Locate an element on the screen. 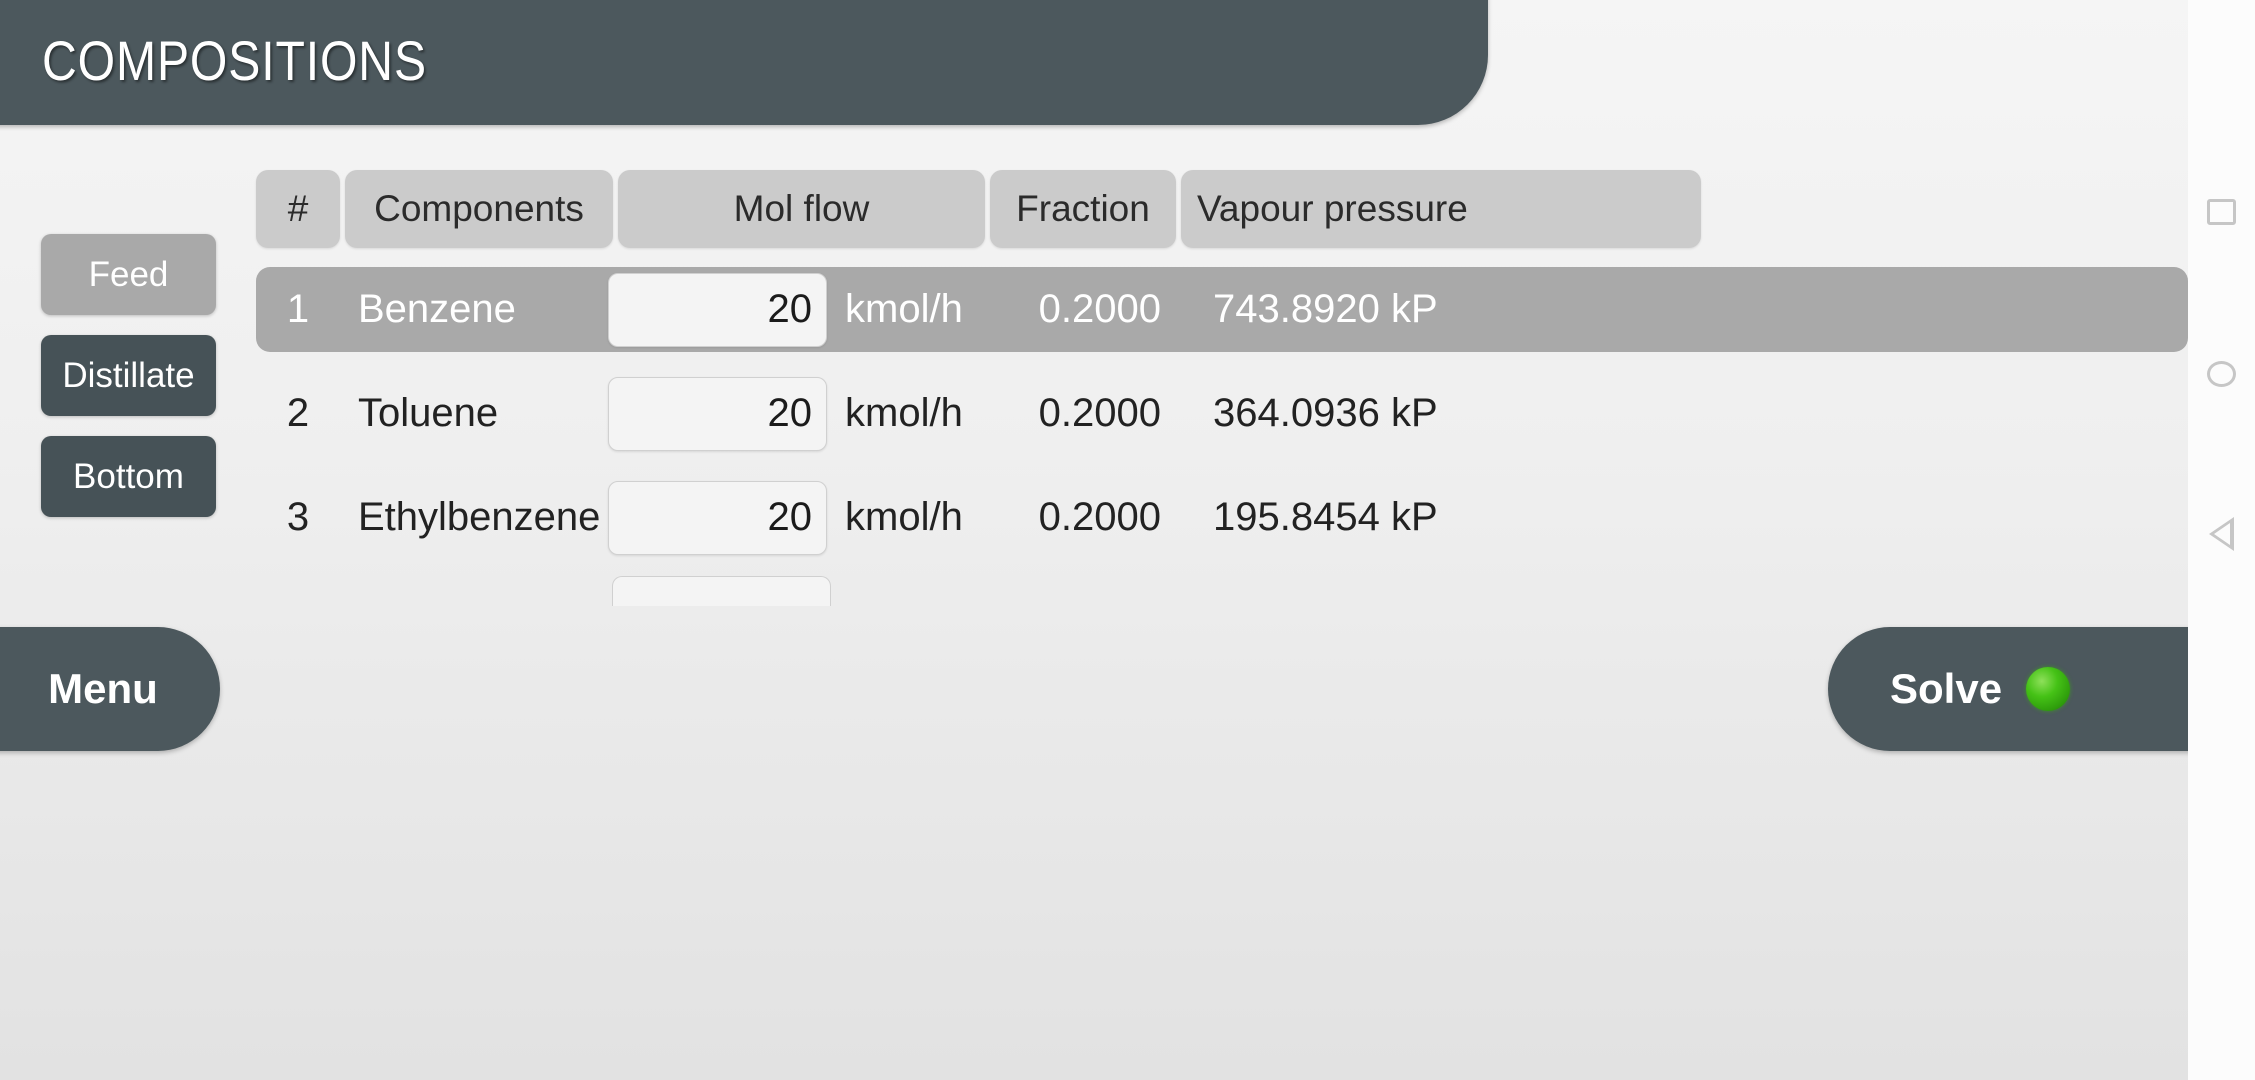 The image size is (2255, 1080). row-index: 2 is located at coordinates (298, 413).